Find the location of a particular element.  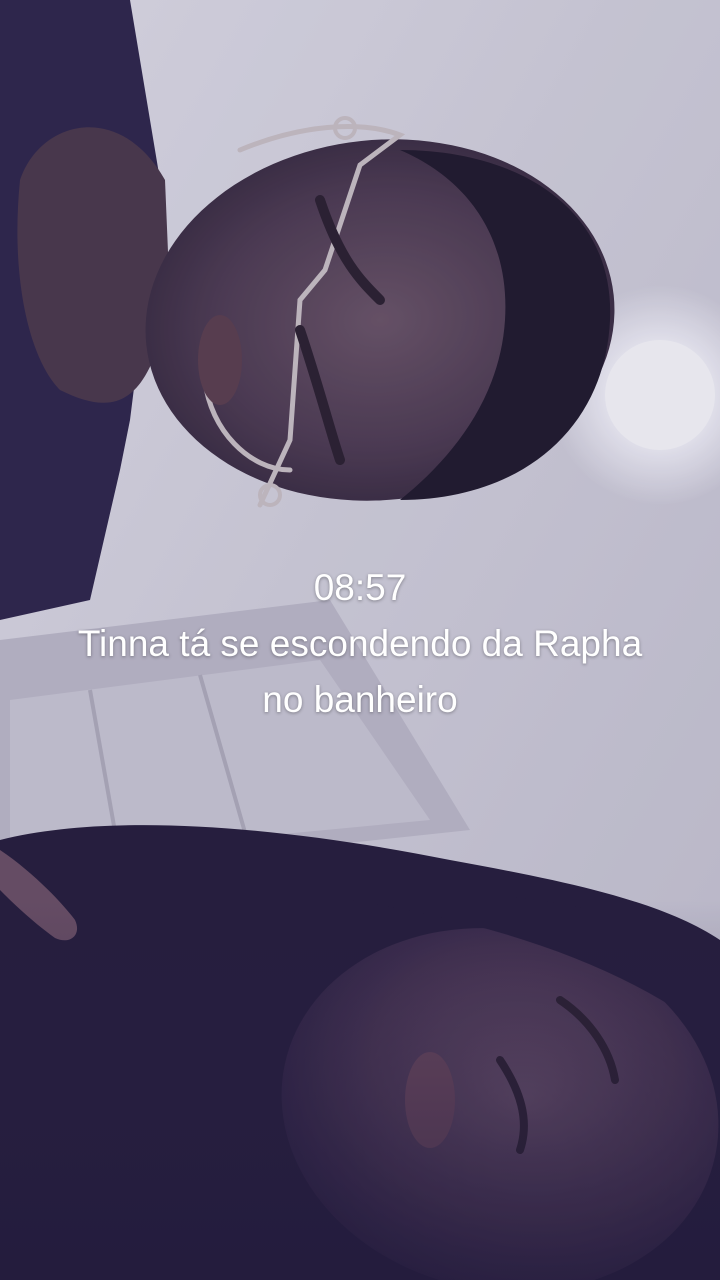

caption-line-1: Tinna tá se escondendo da Rapha is located at coordinates (360, 643).